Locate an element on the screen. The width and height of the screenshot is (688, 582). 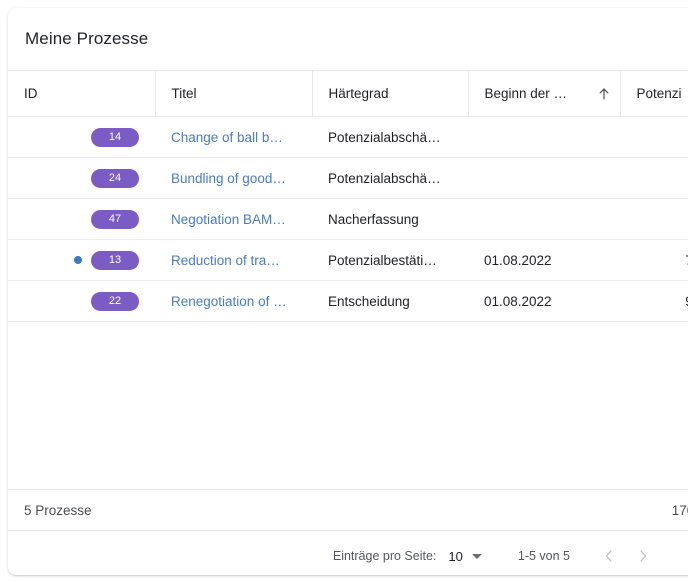
cell-id: 24 is located at coordinates (81, 178).